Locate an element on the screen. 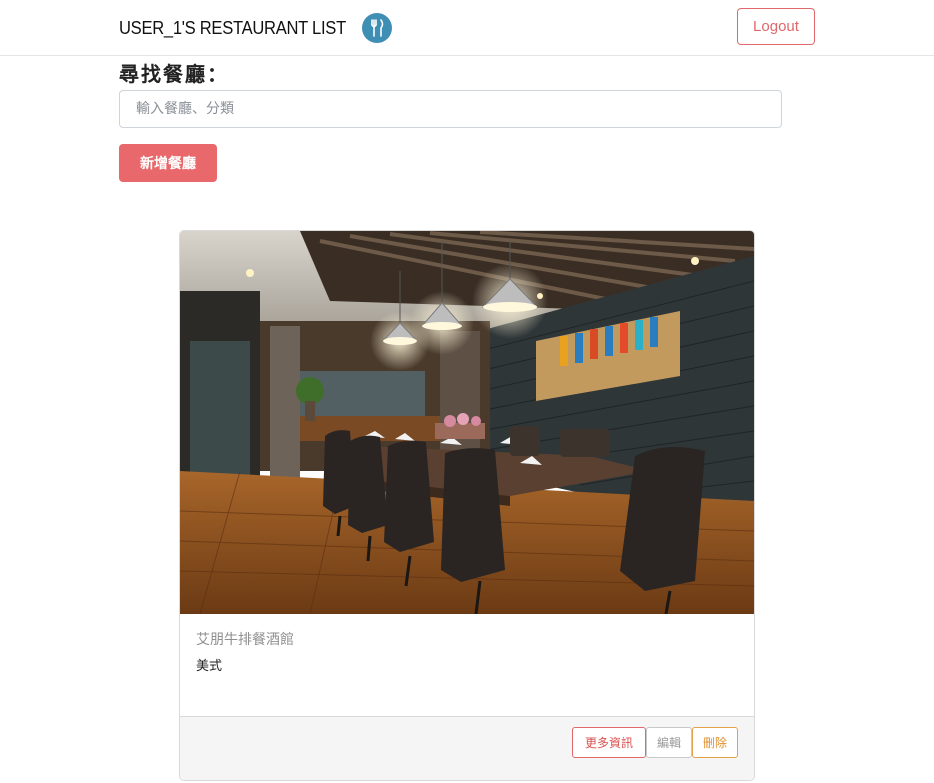 This screenshot has width=934, height=783. brand: USER_1'S RESTAURANT LIST is located at coordinates (255, 28).